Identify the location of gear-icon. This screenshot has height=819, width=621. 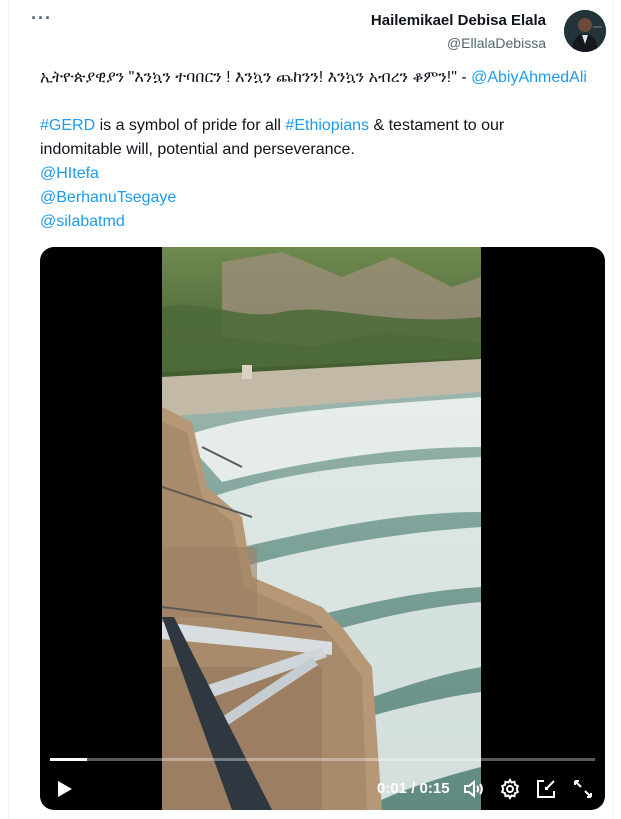
(510, 789).